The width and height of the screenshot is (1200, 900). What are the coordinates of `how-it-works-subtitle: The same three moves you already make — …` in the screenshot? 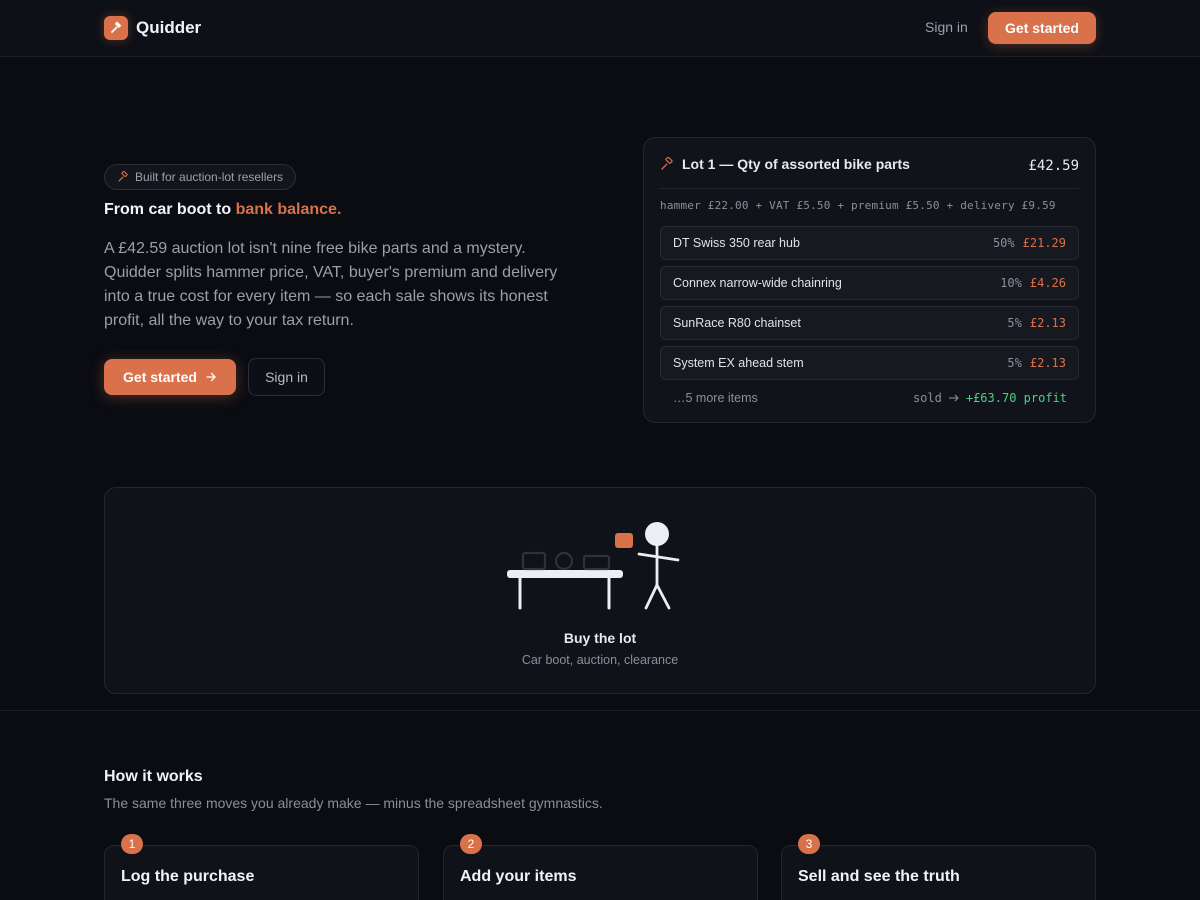 It's located at (353, 803).